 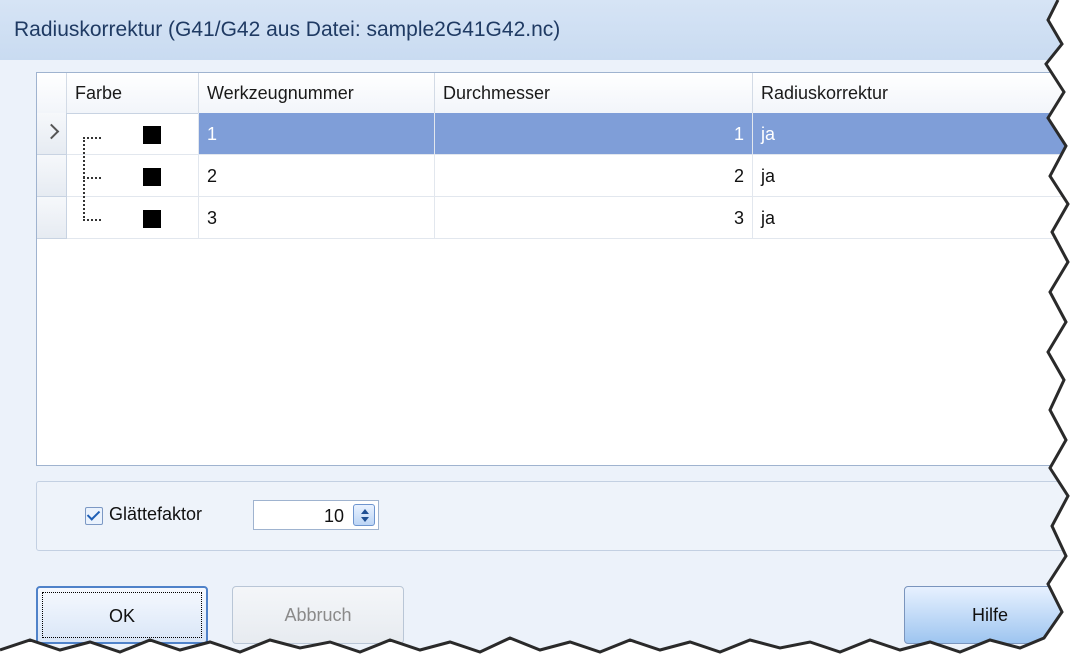 I want to click on tool-number-cell: 3, so click(x=317, y=218).